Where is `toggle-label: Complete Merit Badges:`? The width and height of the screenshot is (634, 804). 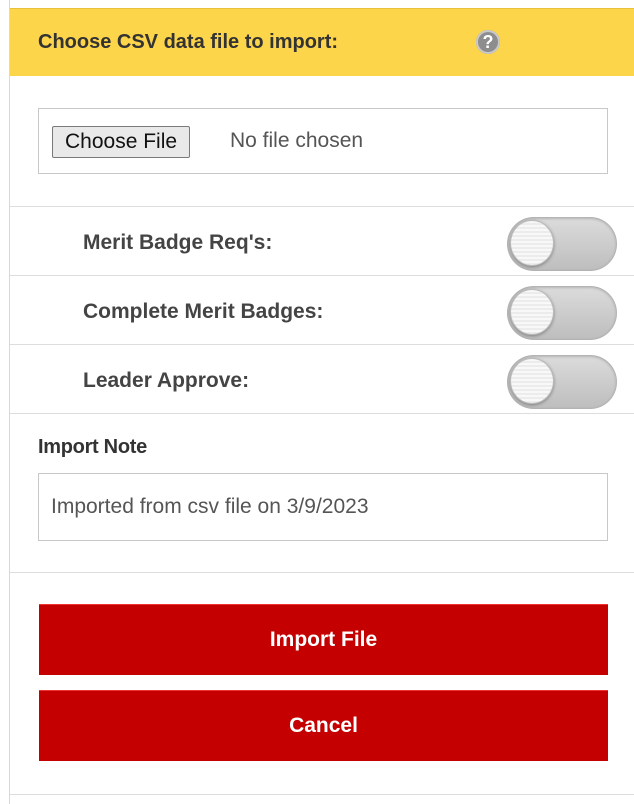
toggle-label: Complete Merit Badges: is located at coordinates (203, 311).